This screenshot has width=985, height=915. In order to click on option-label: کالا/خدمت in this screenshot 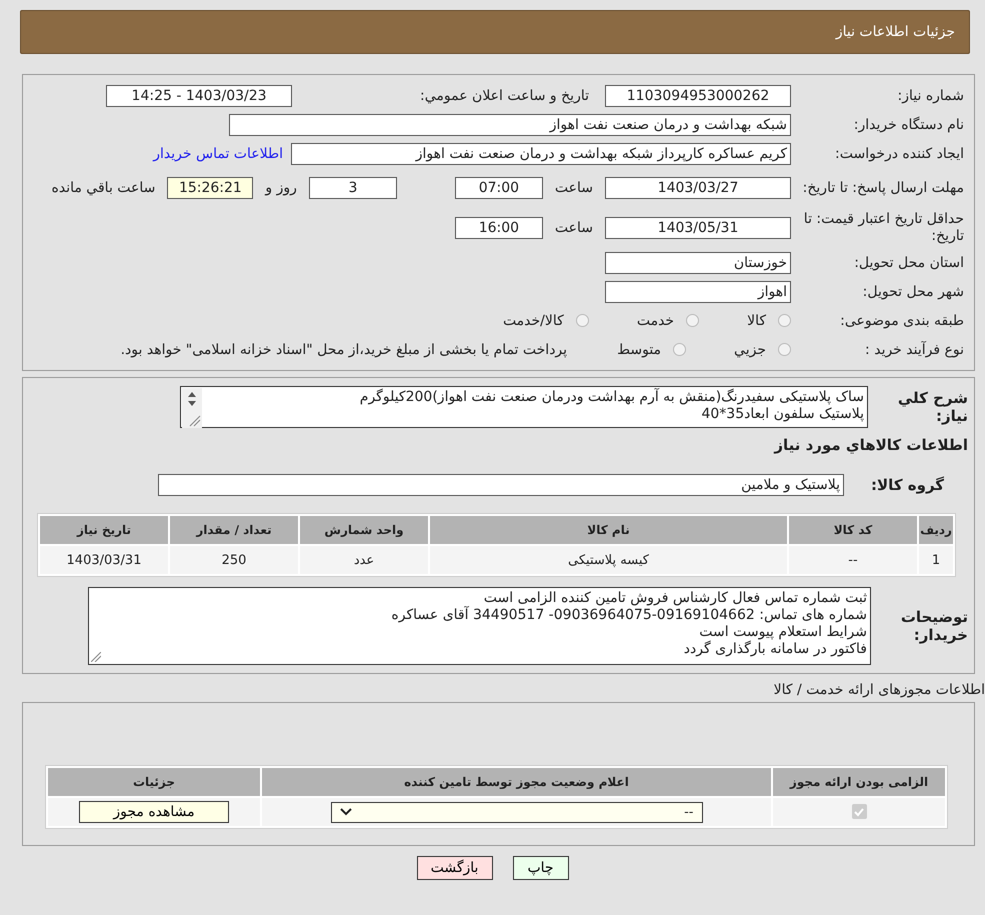, I will do `click(533, 320)`.